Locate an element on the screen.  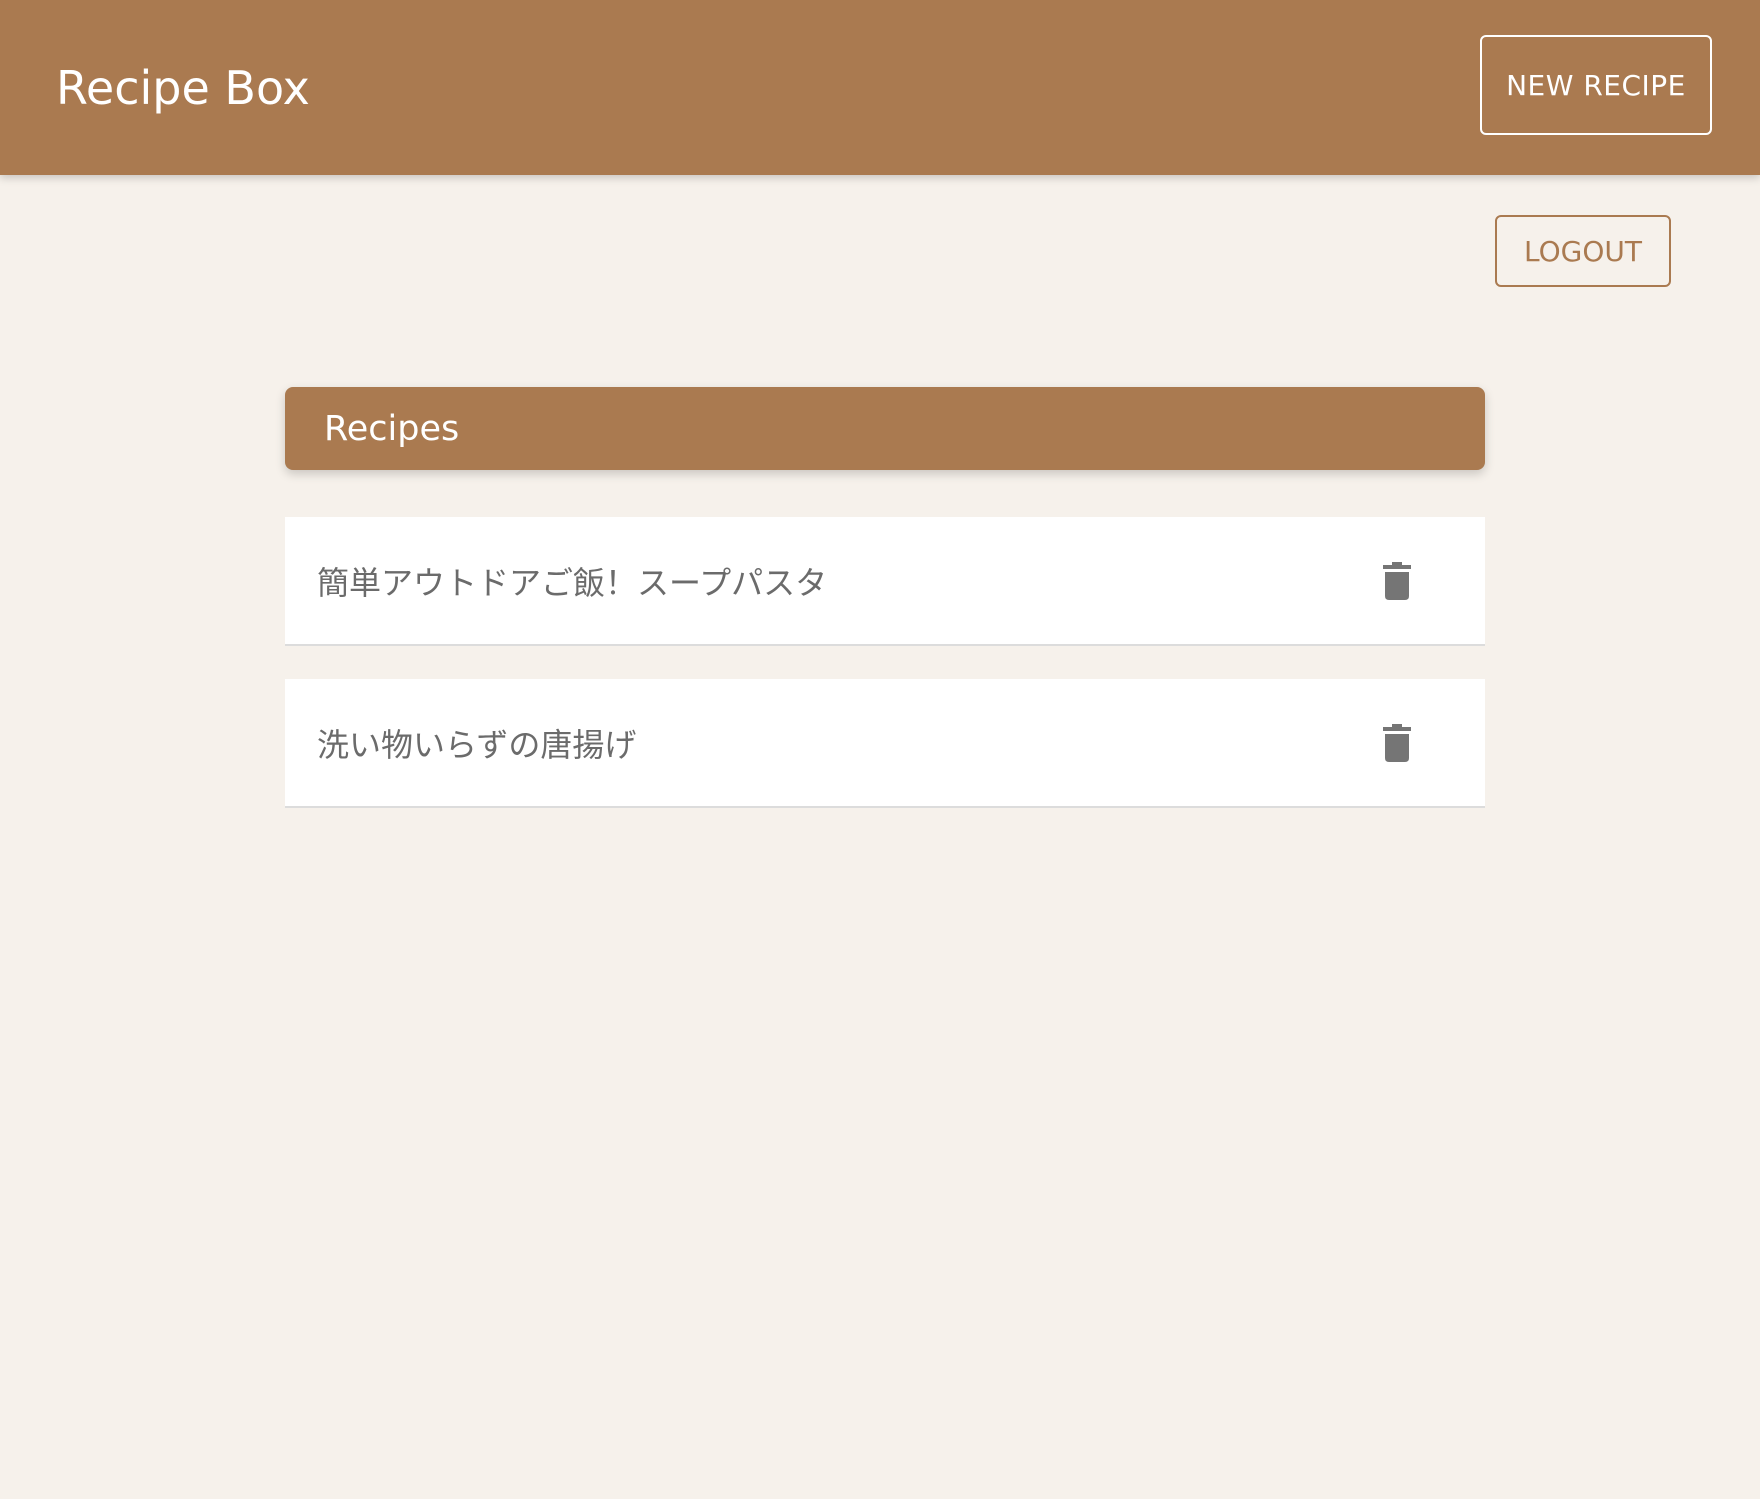
recipes-header-title: Recipes is located at coordinates (392, 428).